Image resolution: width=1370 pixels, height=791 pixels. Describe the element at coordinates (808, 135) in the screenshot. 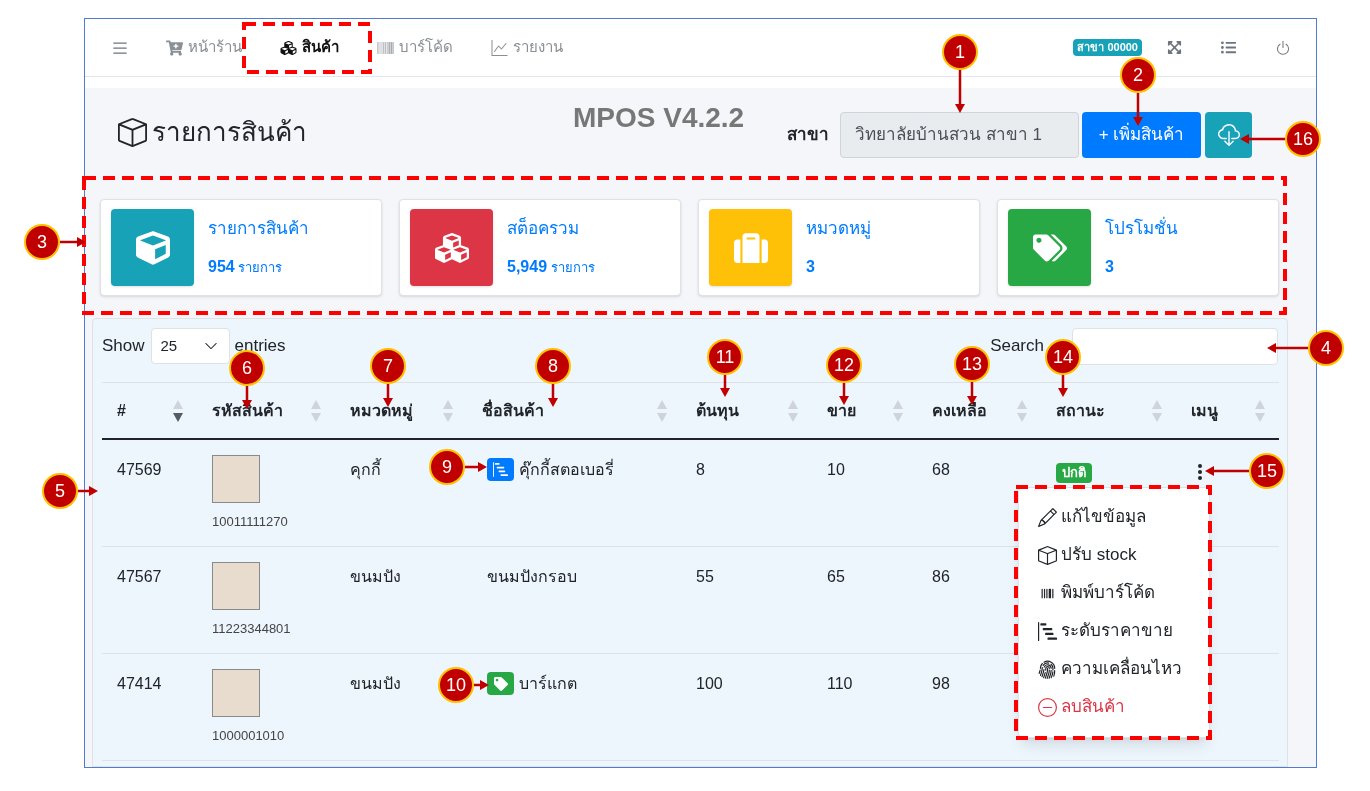

I see `branch-label: สาขา` at that location.